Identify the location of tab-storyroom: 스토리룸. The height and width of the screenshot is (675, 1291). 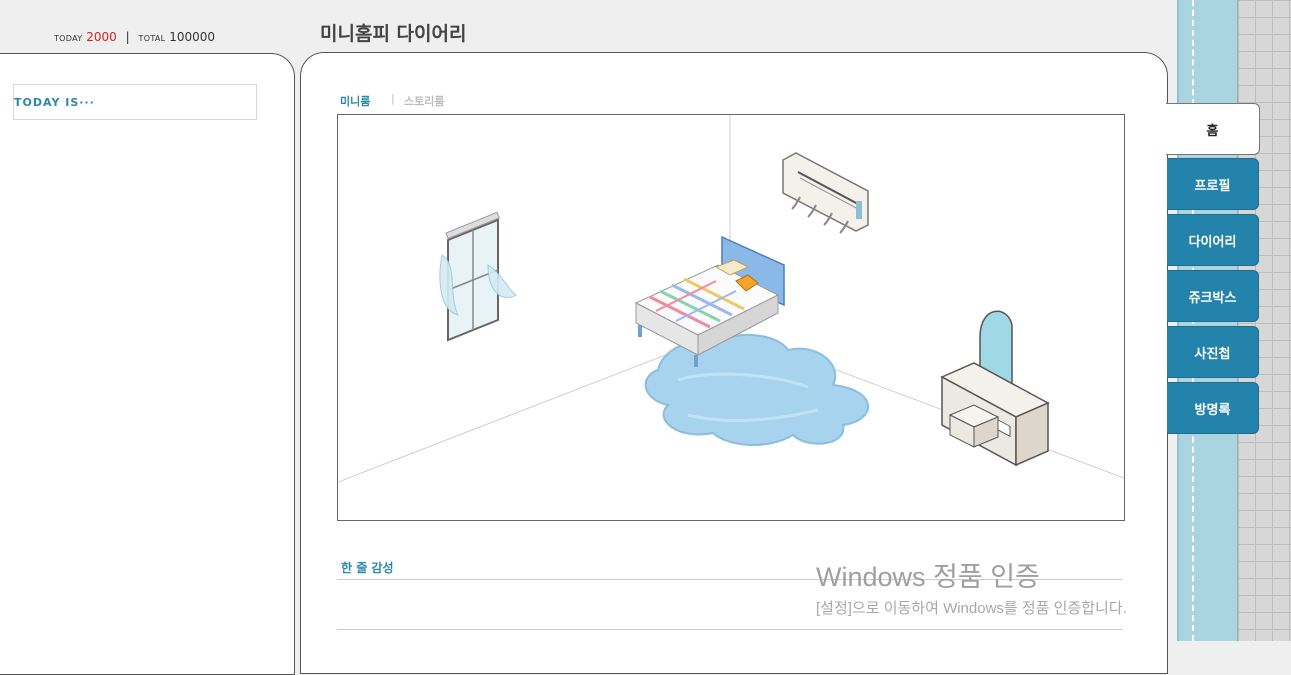
(424, 101).